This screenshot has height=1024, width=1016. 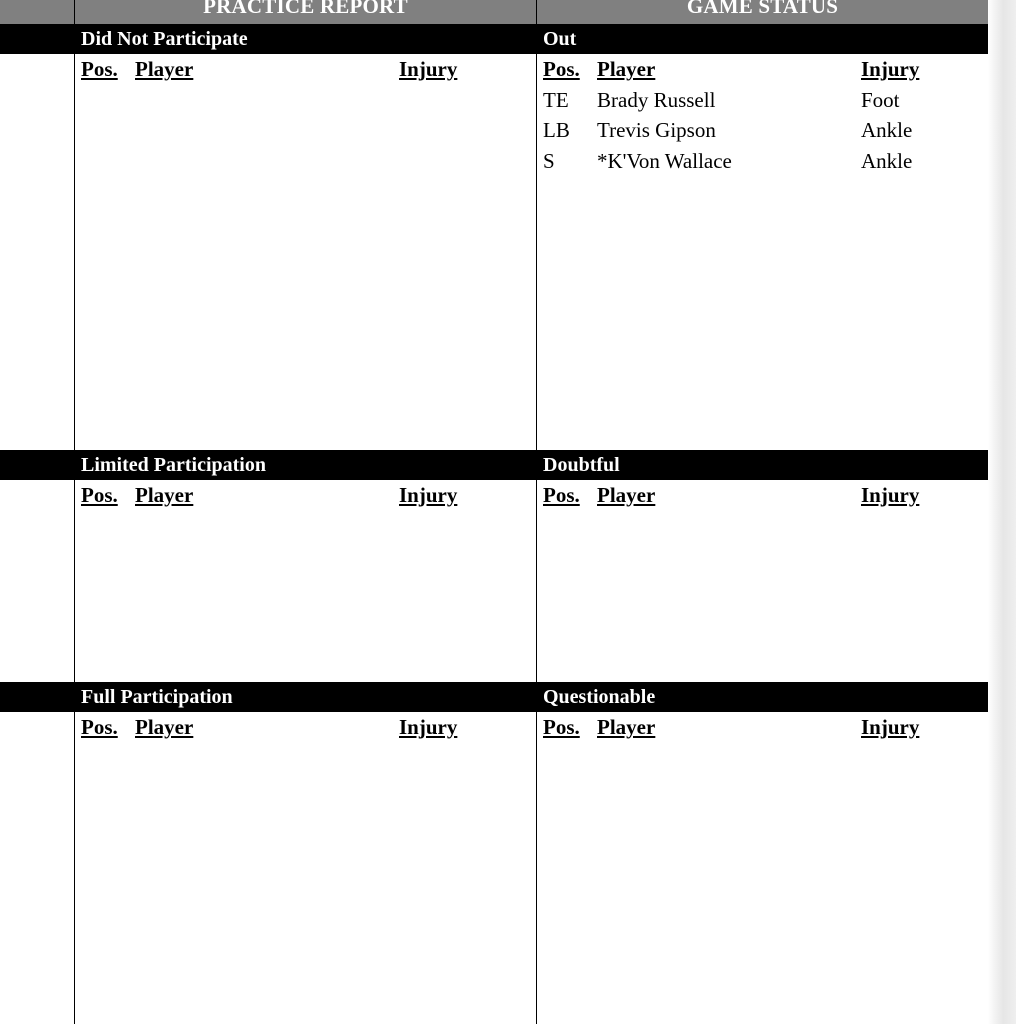 I want to click on full-participation-cell: Pos. Player Injury, so click(x=305, y=867).